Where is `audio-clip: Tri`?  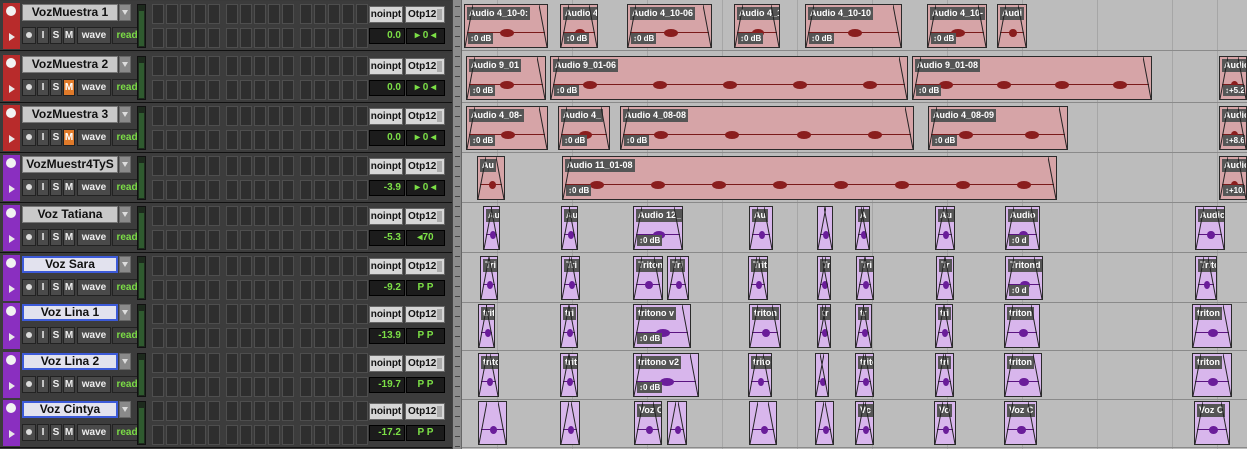 audio-clip: Tri is located at coordinates (489, 278).